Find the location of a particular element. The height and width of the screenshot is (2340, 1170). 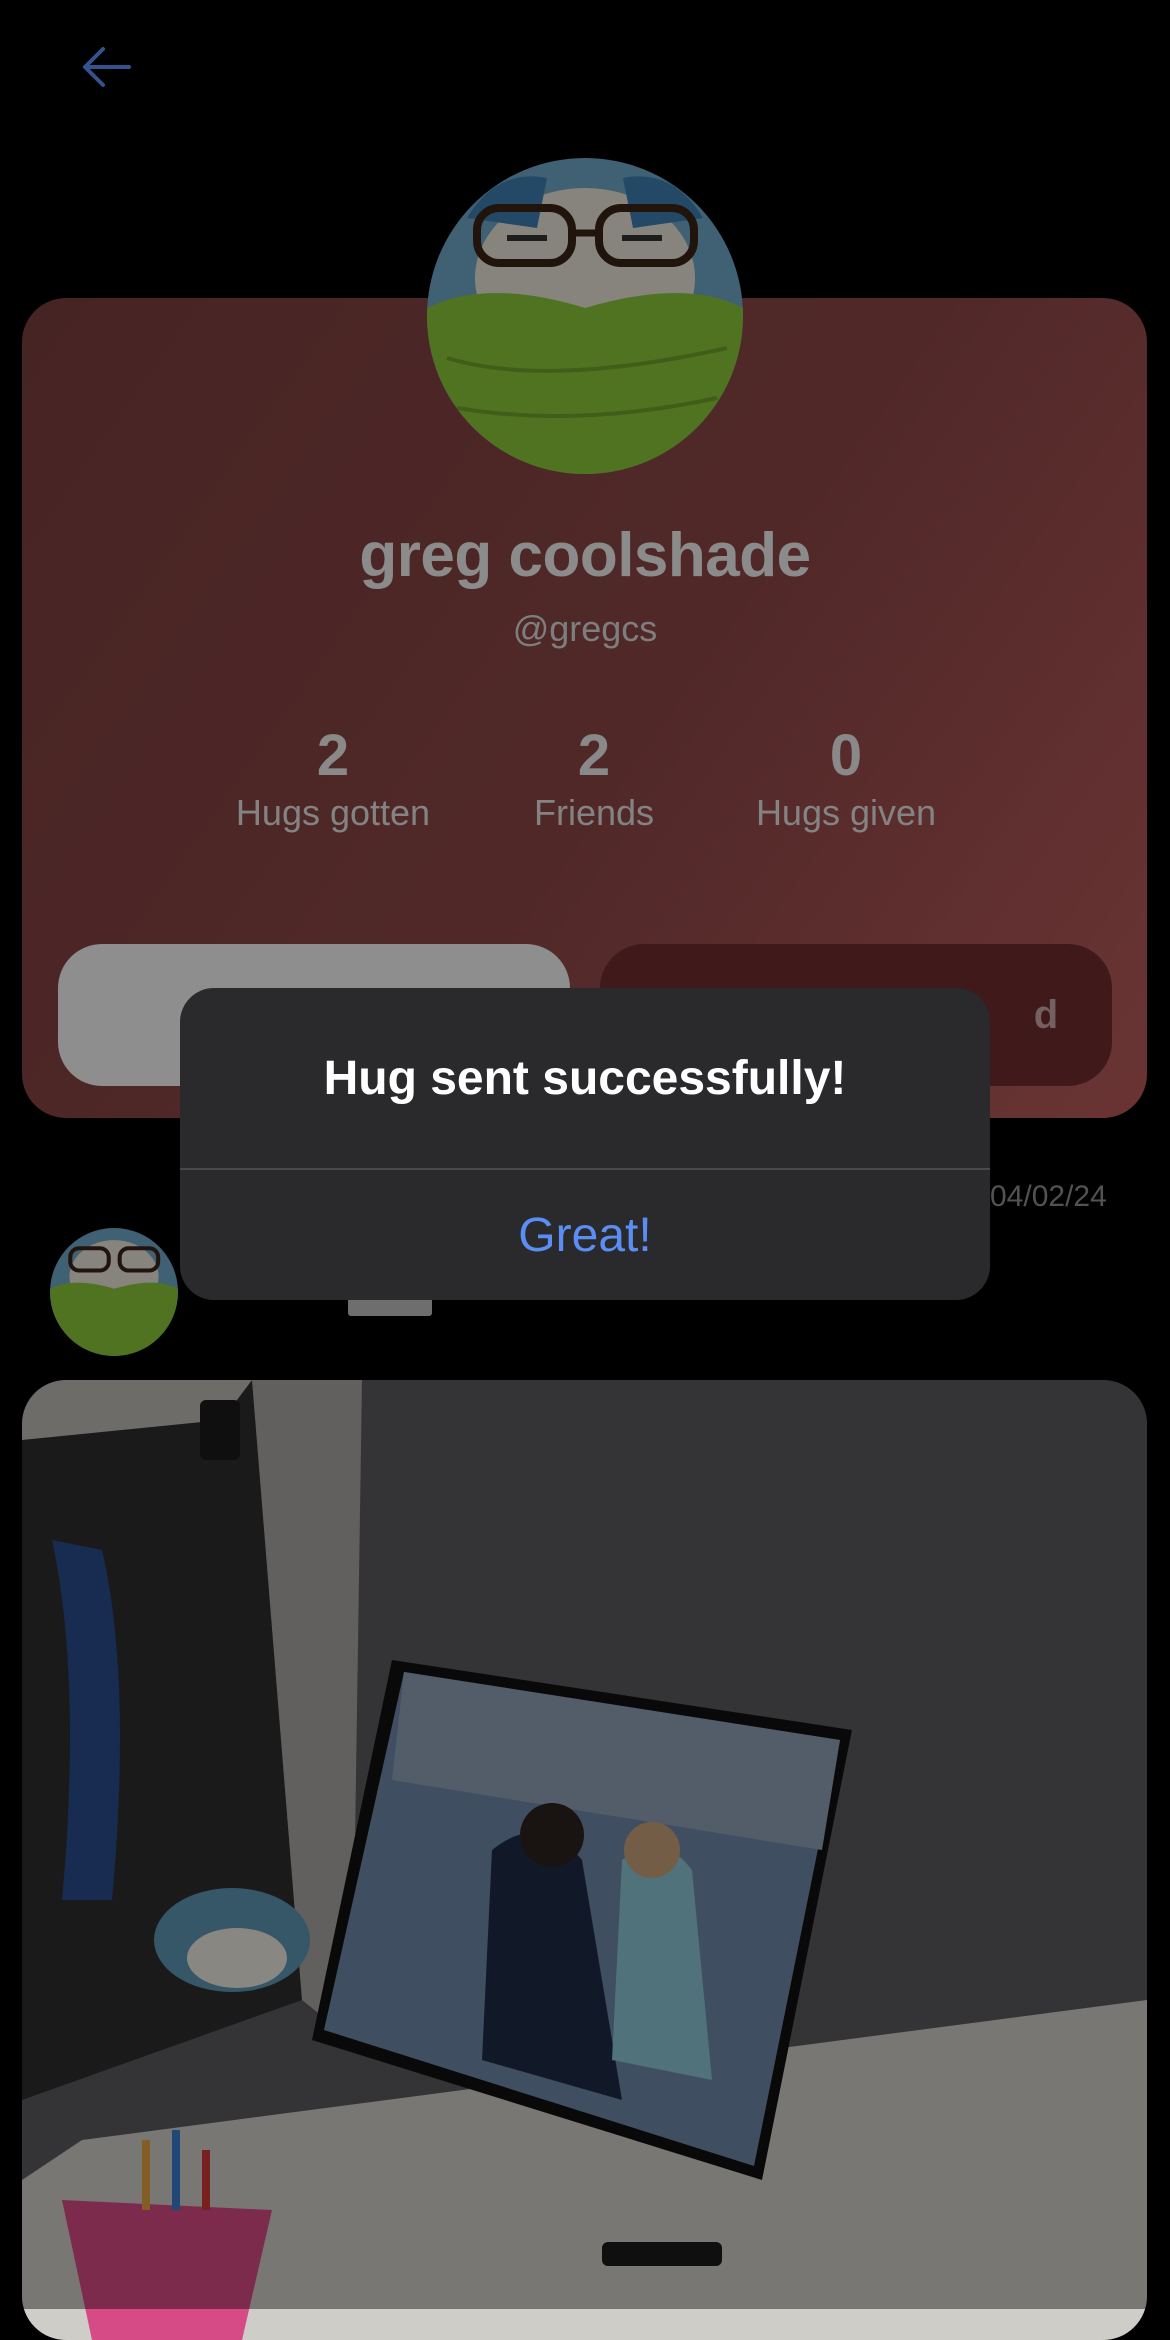

alert-dialog: Hug sent successfully! Great! is located at coordinates (585, 1144).